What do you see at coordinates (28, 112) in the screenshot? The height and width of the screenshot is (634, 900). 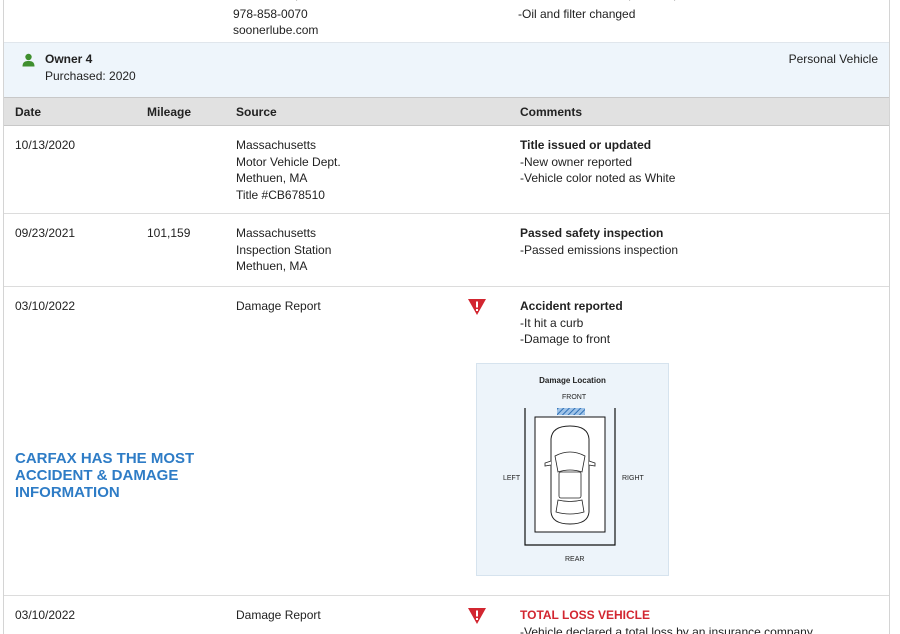 I see `column-header-date: Date` at bounding box center [28, 112].